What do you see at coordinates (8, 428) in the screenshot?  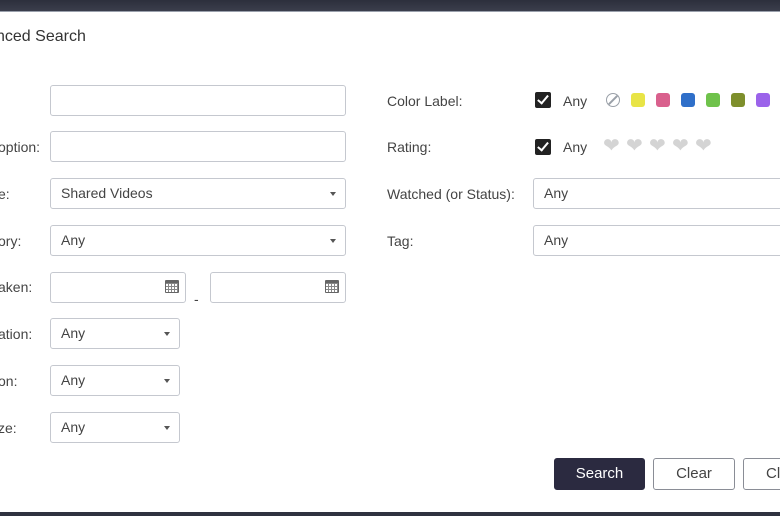 I see `size-label: ze:` at bounding box center [8, 428].